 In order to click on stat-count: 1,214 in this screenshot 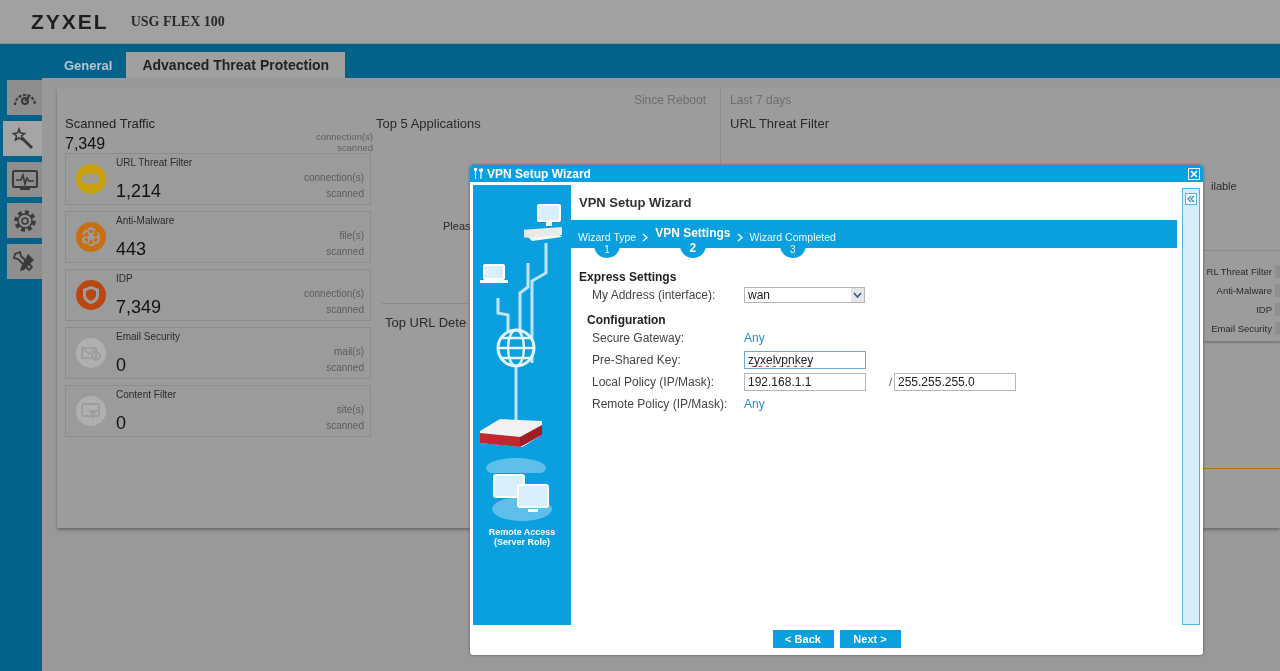, I will do `click(139, 191)`.